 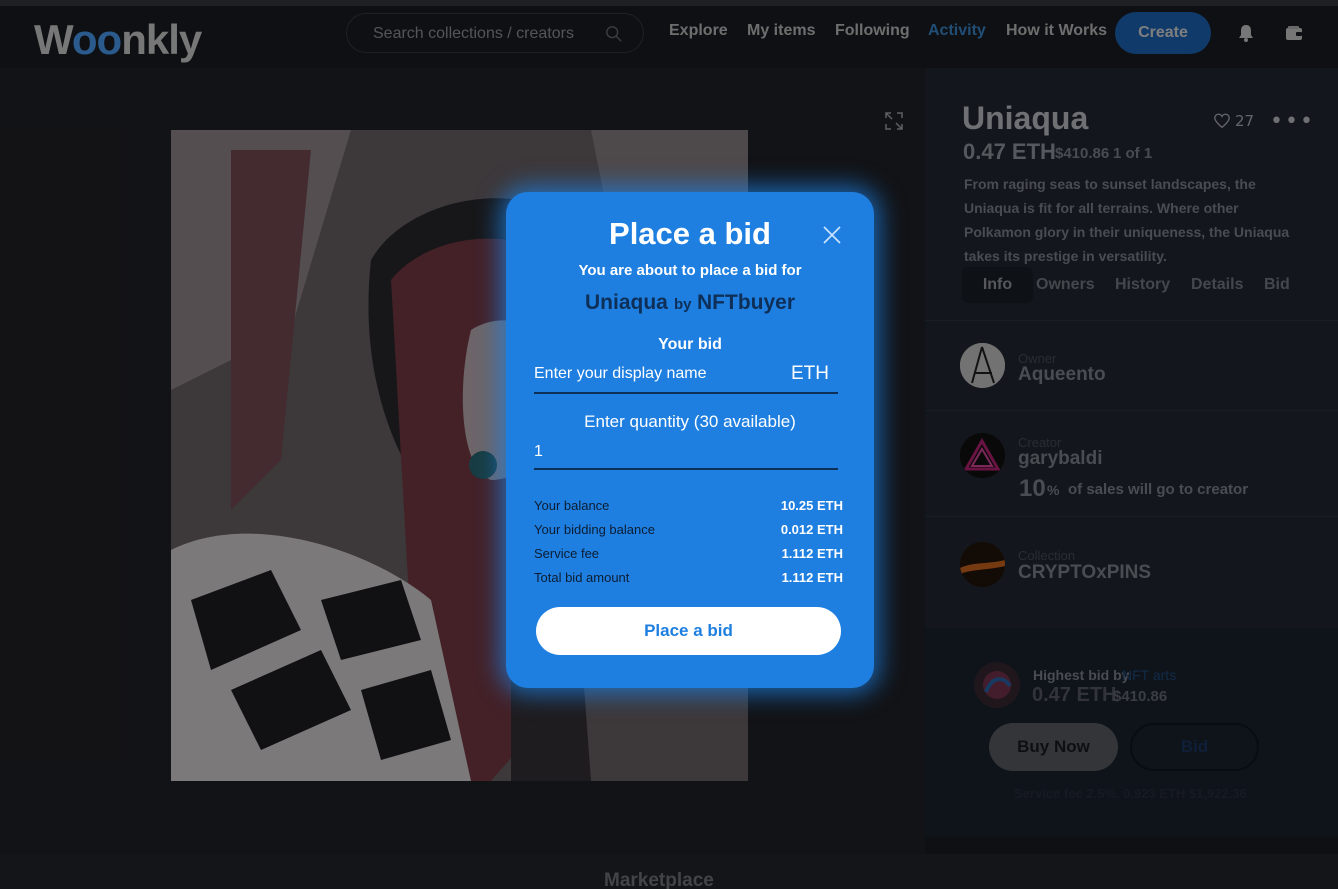 What do you see at coordinates (688, 529) in the screenshot?
I see `bidding-balance-row: Your bidding balance 0.012 ETH` at bounding box center [688, 529].